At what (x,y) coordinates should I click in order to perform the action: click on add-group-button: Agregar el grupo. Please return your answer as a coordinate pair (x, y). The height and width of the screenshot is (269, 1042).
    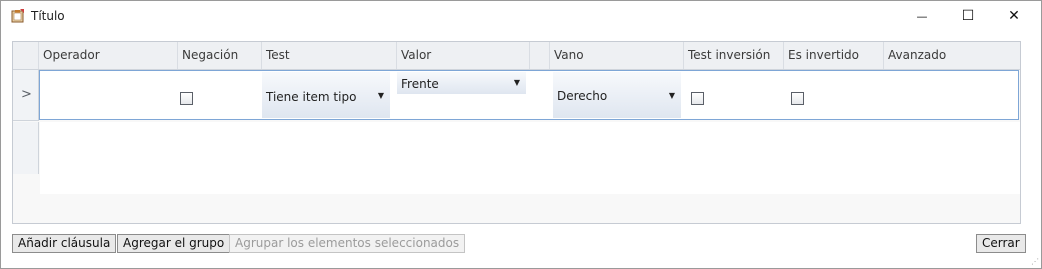
    Looking at the image, I should click on (174, 243).